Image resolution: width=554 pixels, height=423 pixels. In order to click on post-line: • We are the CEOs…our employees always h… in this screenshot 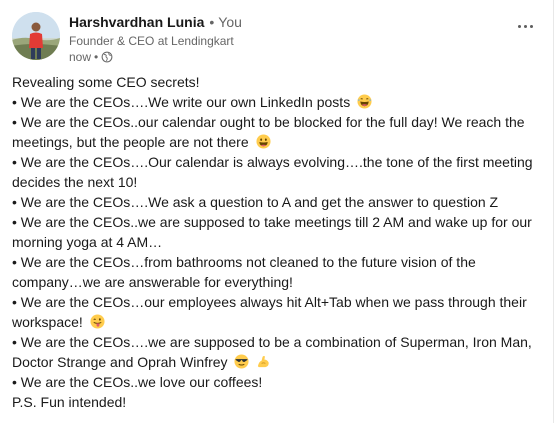, I will do `click(276, 312)`.